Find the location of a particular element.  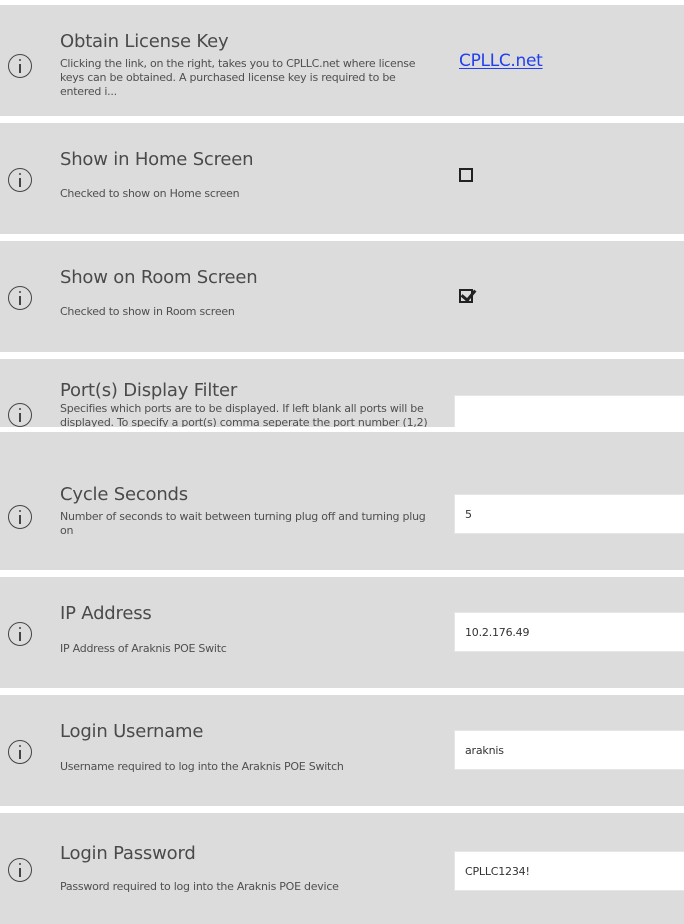

show-home-checkbox is located at coordinates (466, 175).